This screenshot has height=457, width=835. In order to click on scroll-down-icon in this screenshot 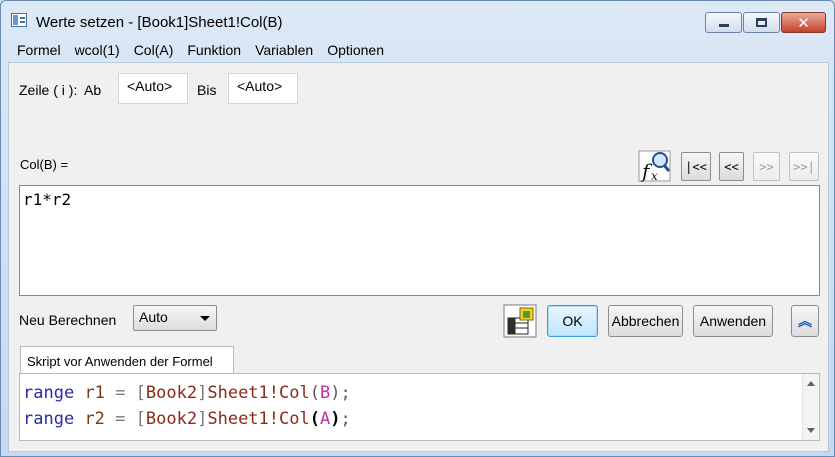, I will do `click(811, 430)`.